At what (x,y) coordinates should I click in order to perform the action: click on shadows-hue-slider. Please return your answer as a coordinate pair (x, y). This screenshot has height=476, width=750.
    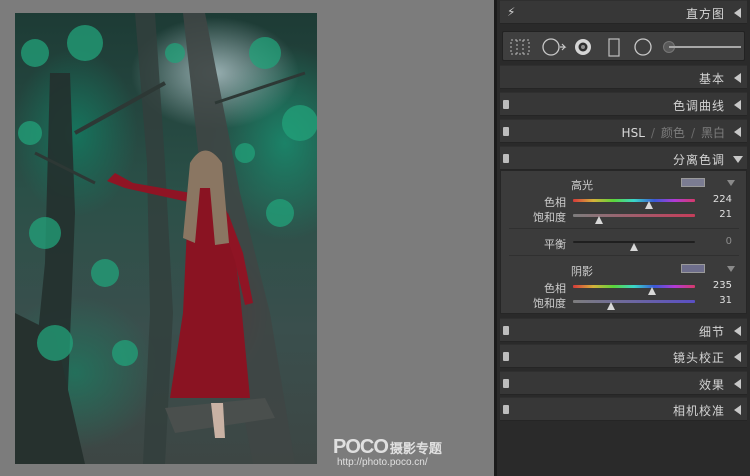
    Looking at the image, I should click on (634, 290).